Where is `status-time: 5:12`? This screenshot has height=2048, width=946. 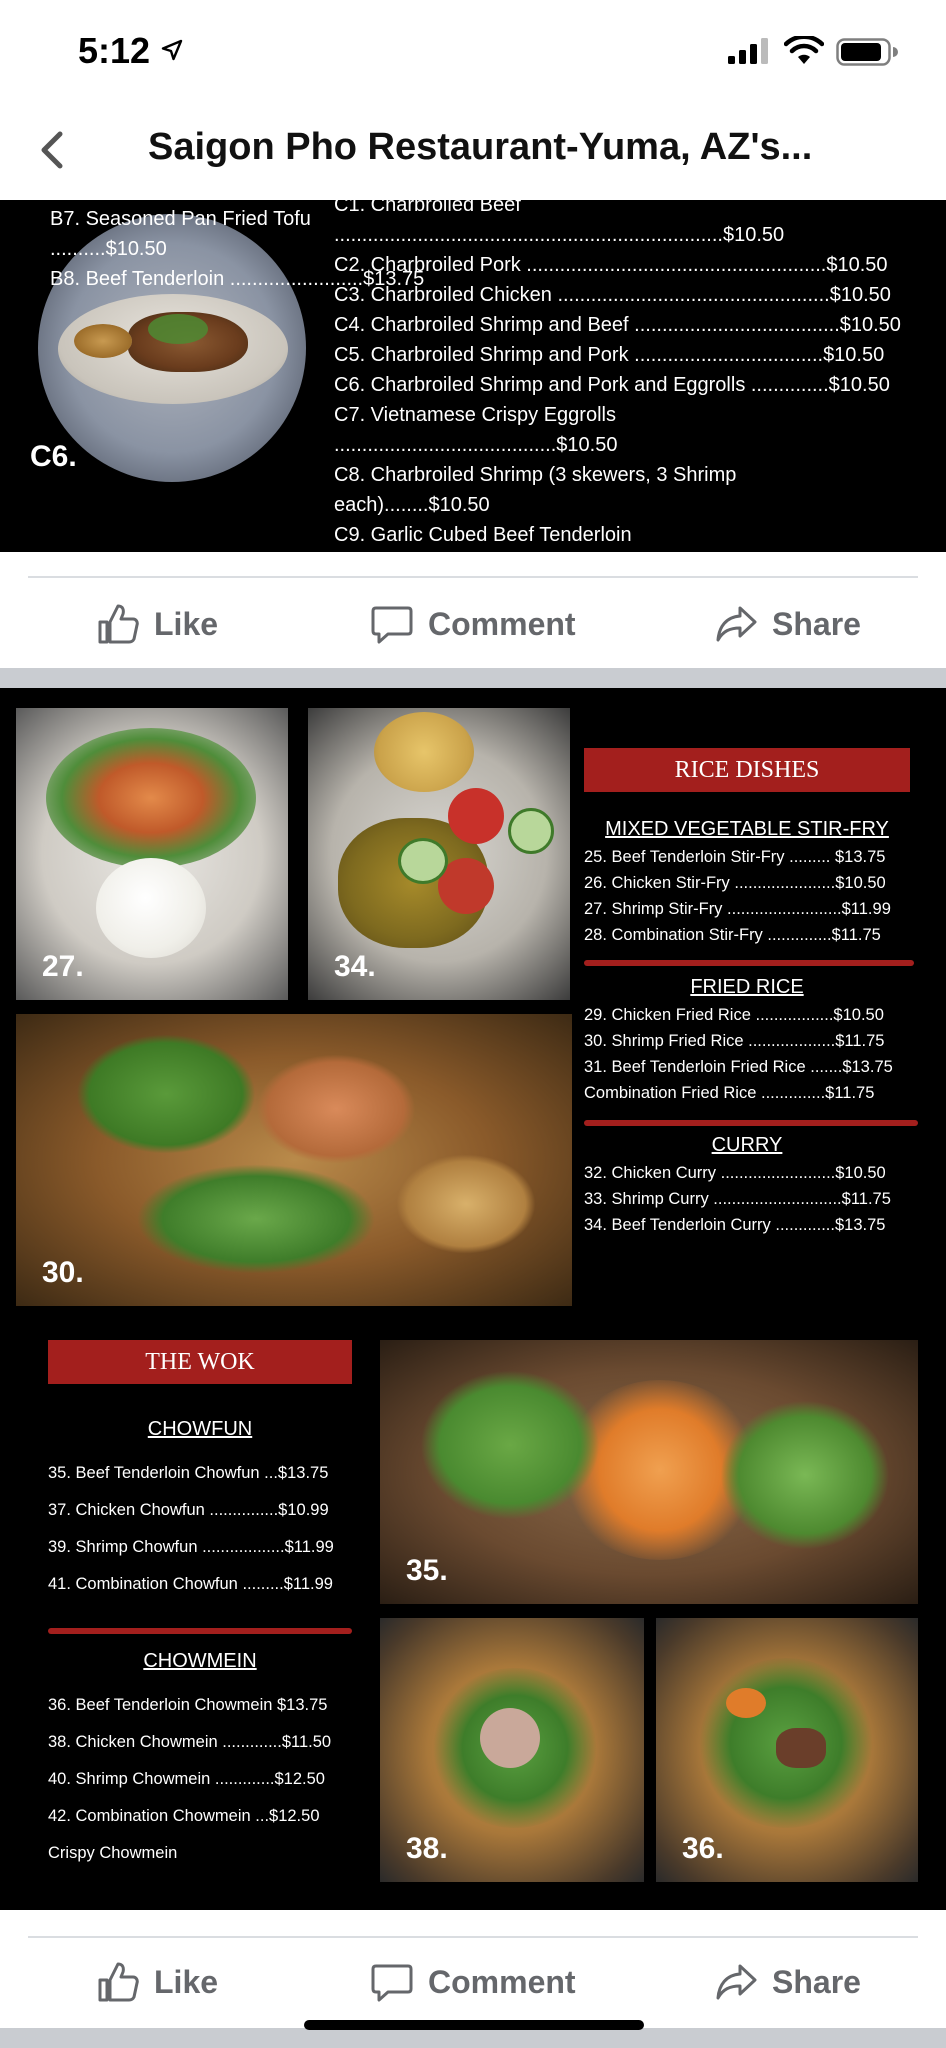
status-time: 5:12 is located at coordinates (114, 50).